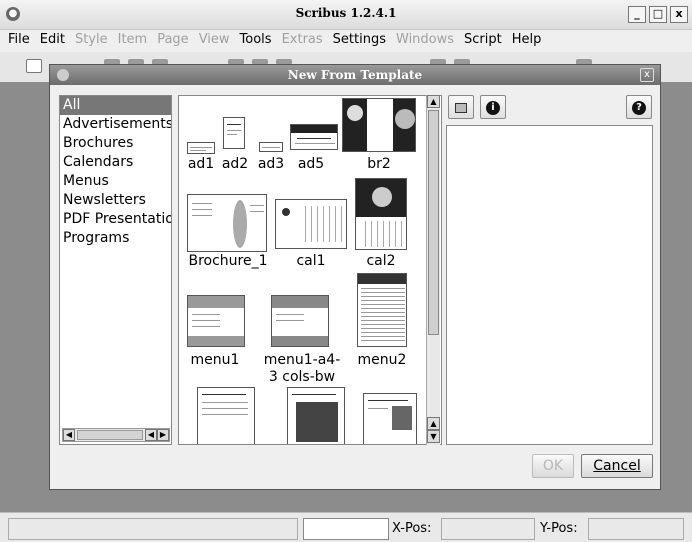  What do you see at coordinates (215, 360) in the screenshot?
I see `template-label-menu1: menu1` at bounding box center [215, 360].